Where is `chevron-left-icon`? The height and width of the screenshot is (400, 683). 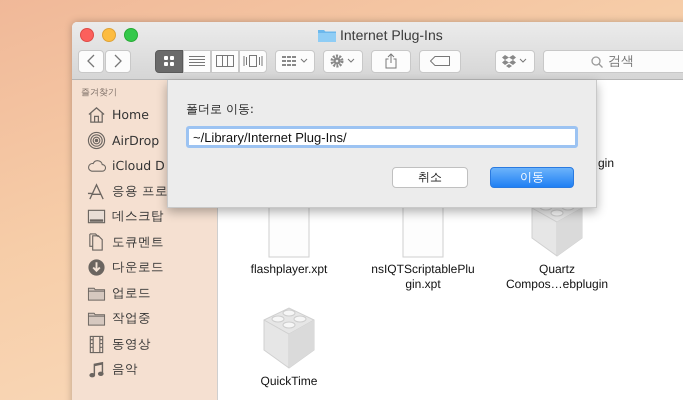
chevron-left-icon is located at coordinates (91, 61).